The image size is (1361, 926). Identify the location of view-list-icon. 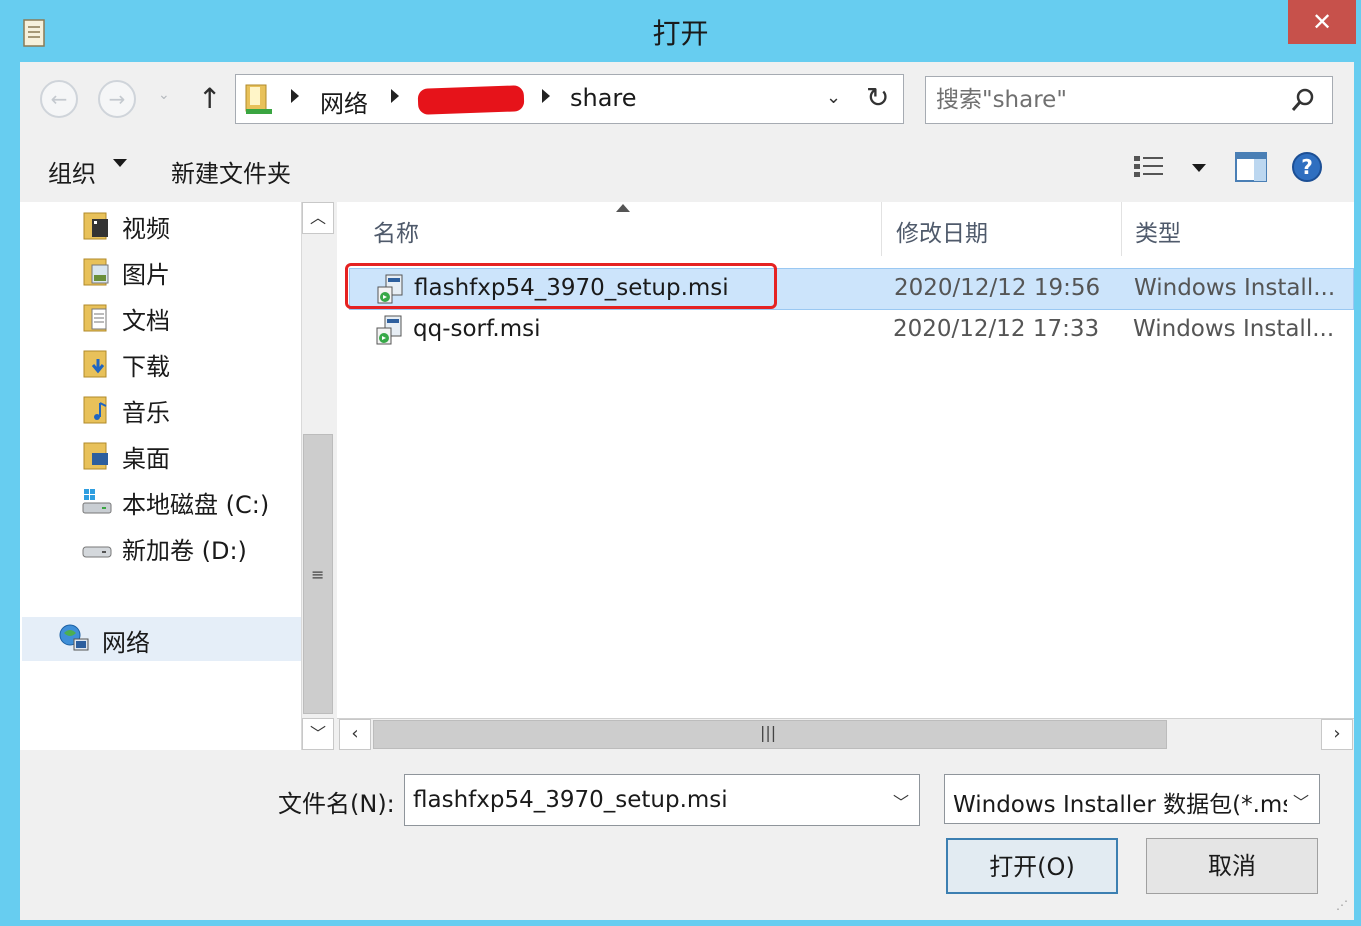
(1149, 167).